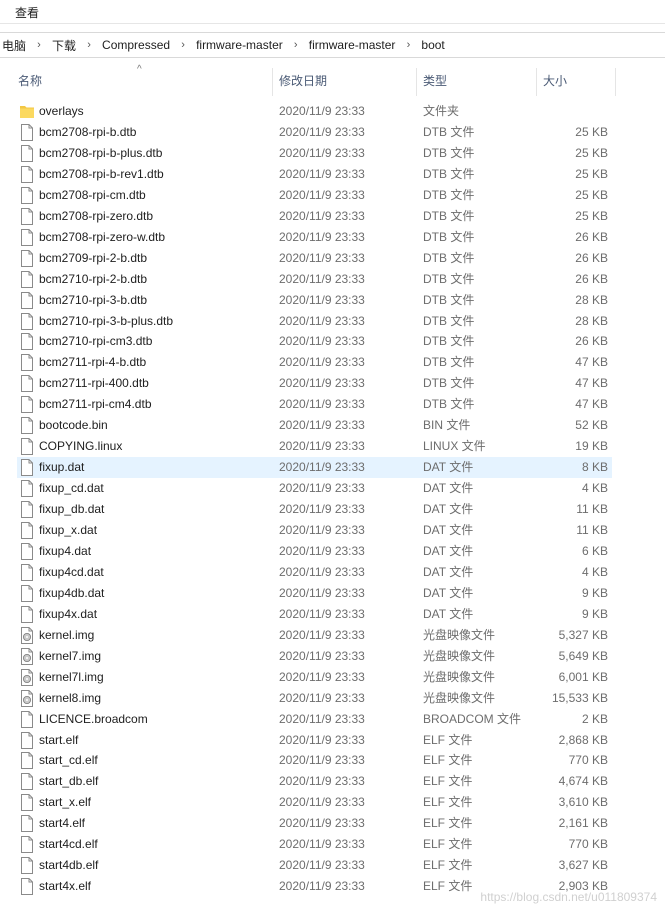  Describe the element at coordinates (594, 467) in the screenshot. I see `file-size: 8 KB` at that location.